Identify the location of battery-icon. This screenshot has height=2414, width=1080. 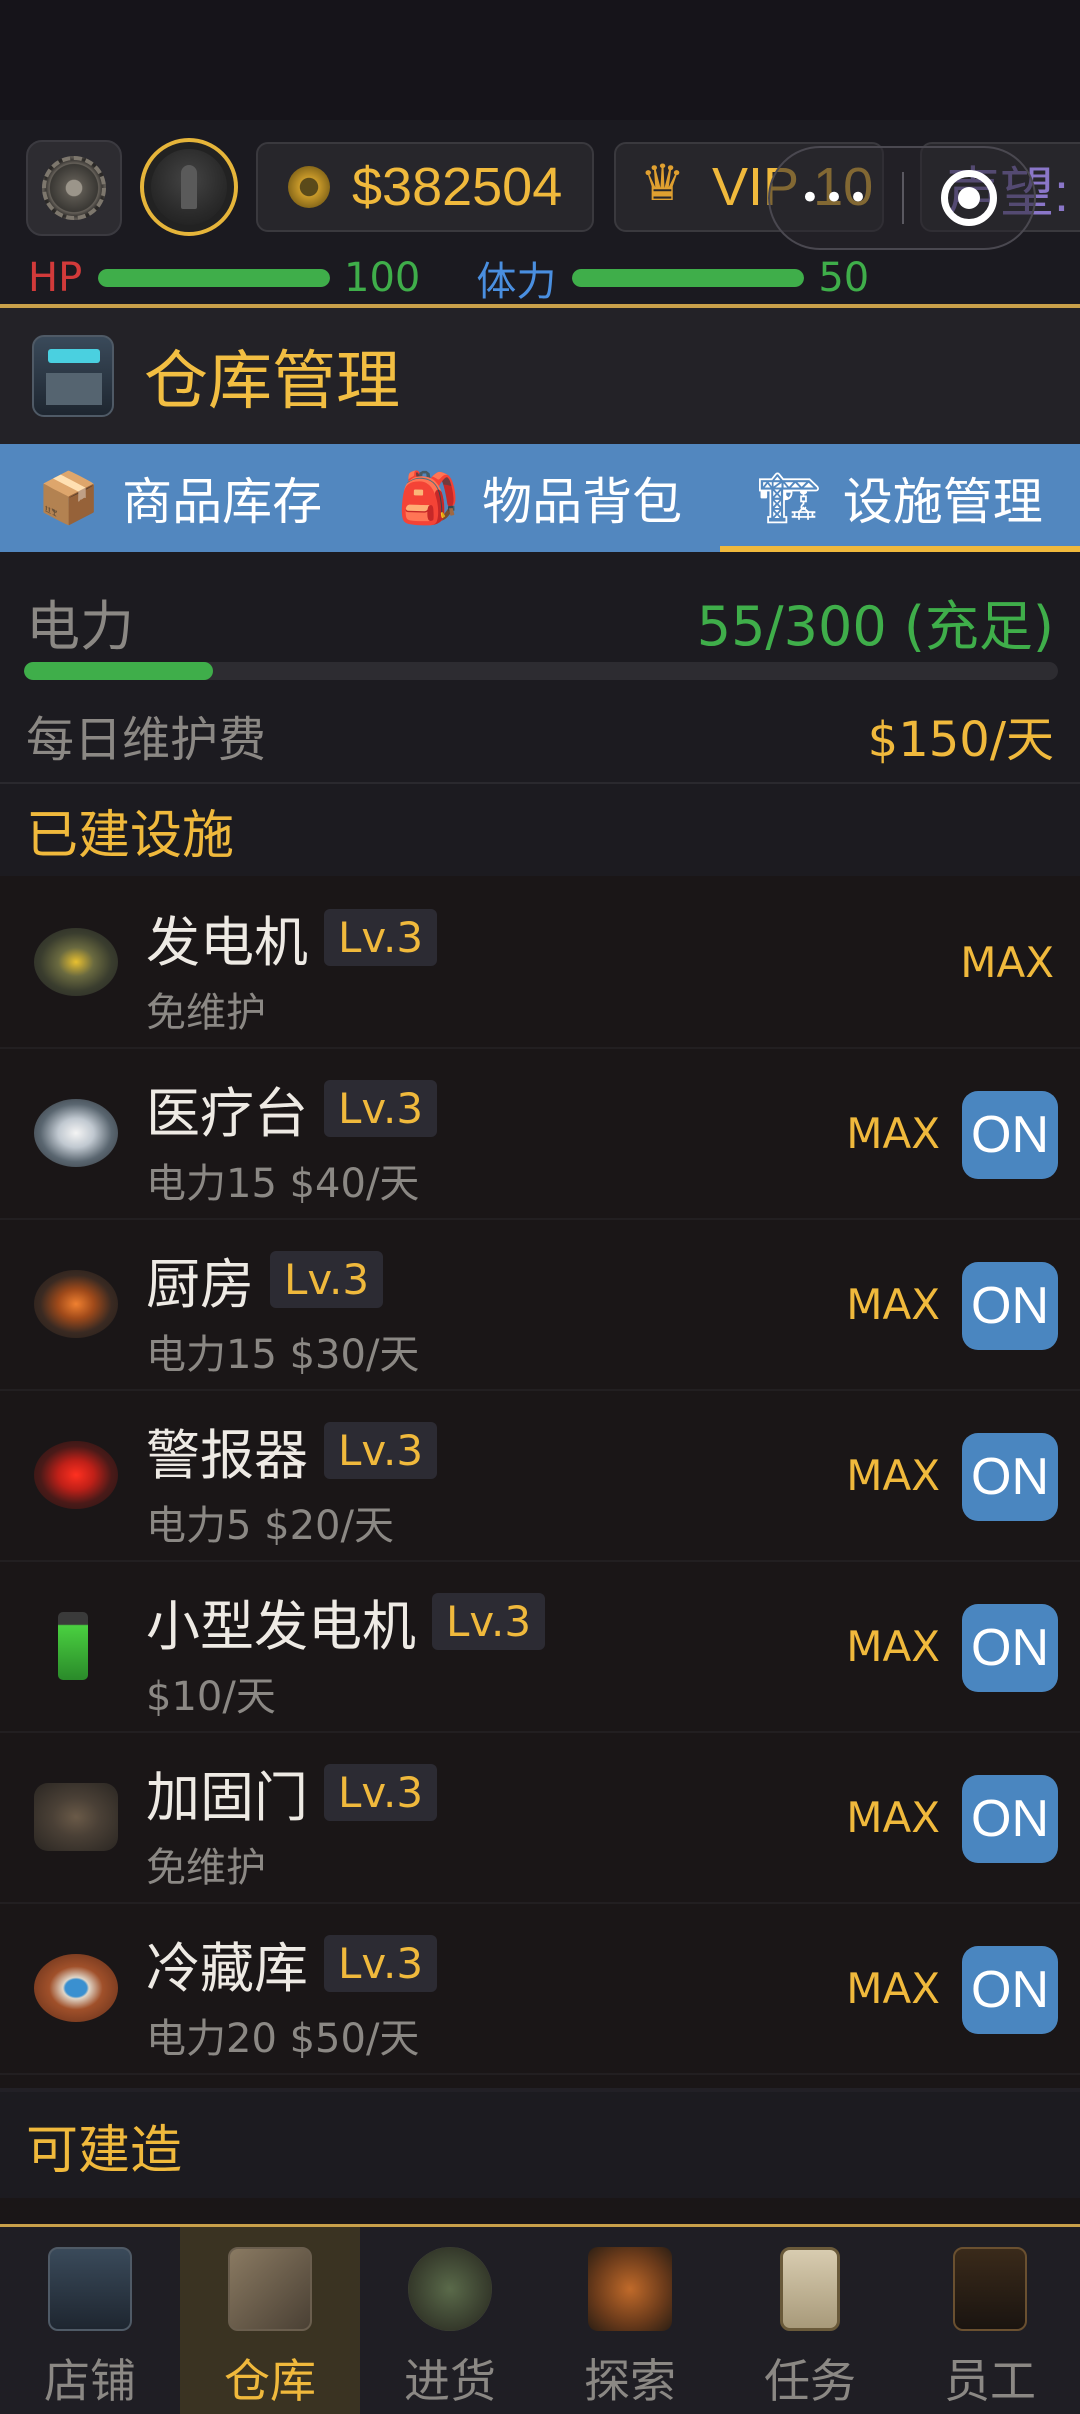
(73, 1646).